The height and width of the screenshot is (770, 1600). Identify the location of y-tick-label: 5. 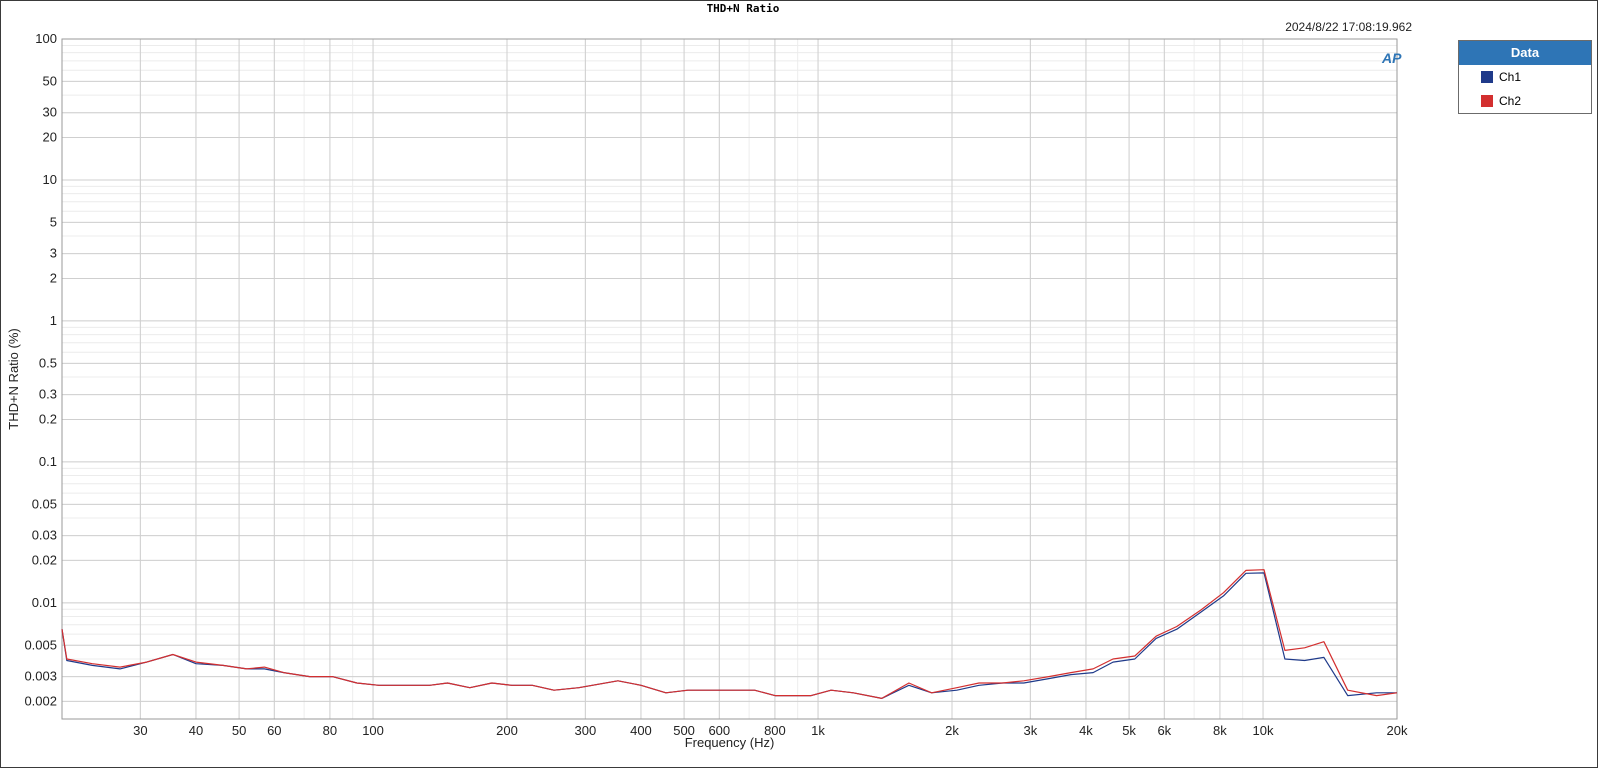
(53, 221).